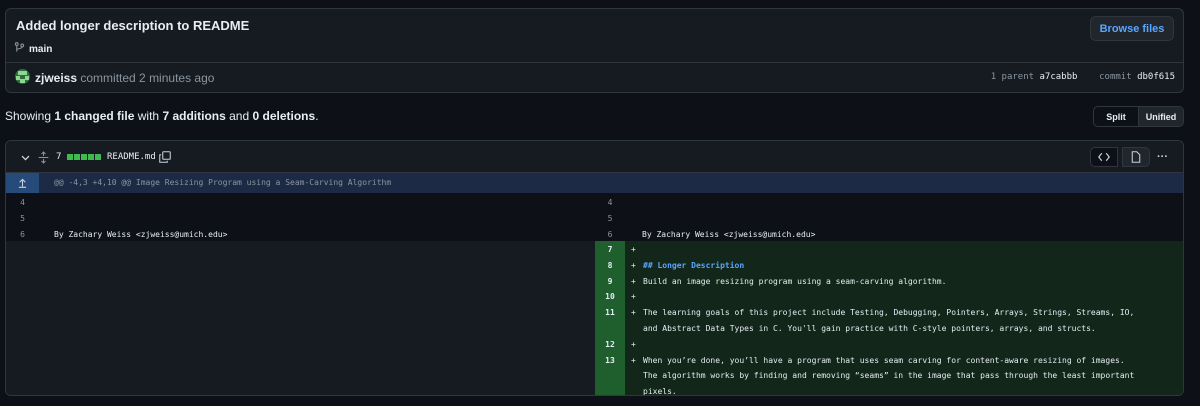 The image size is (1200, 406). What do you see at coordinates (131, 157) in the screenshot?
I see `file-name-link: README.md` at bounding box center [131, 157].